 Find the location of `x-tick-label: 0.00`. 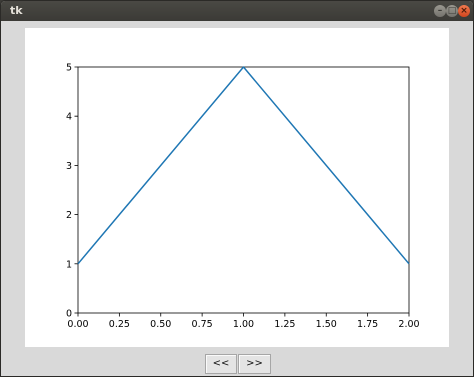

x-tick-label: 0.00 is located at coordinates (77, 324).